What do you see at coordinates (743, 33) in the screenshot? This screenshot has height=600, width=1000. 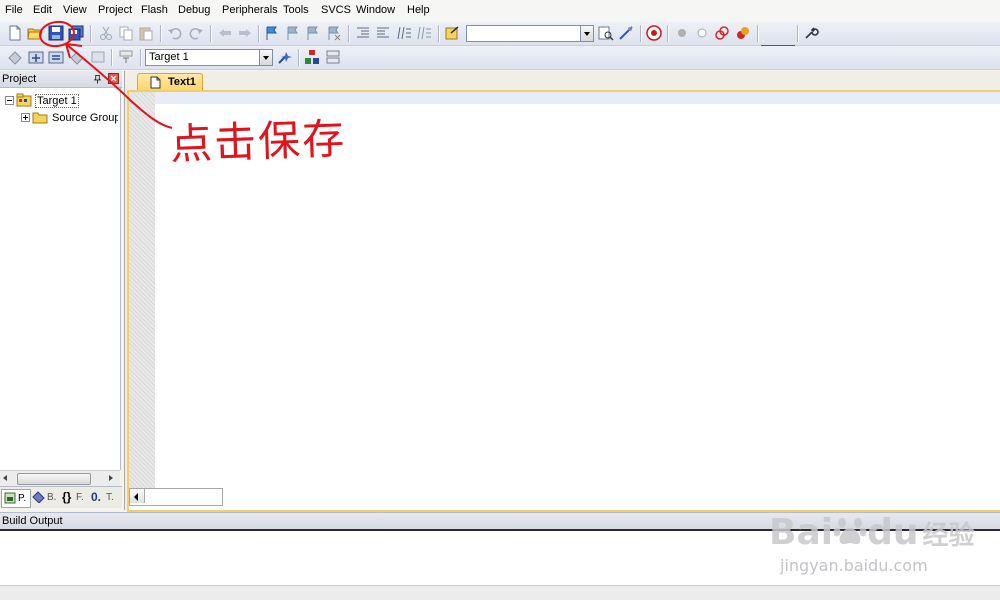 I see `breakpoint-kill-all-icon` at bounding box center [743, 33].